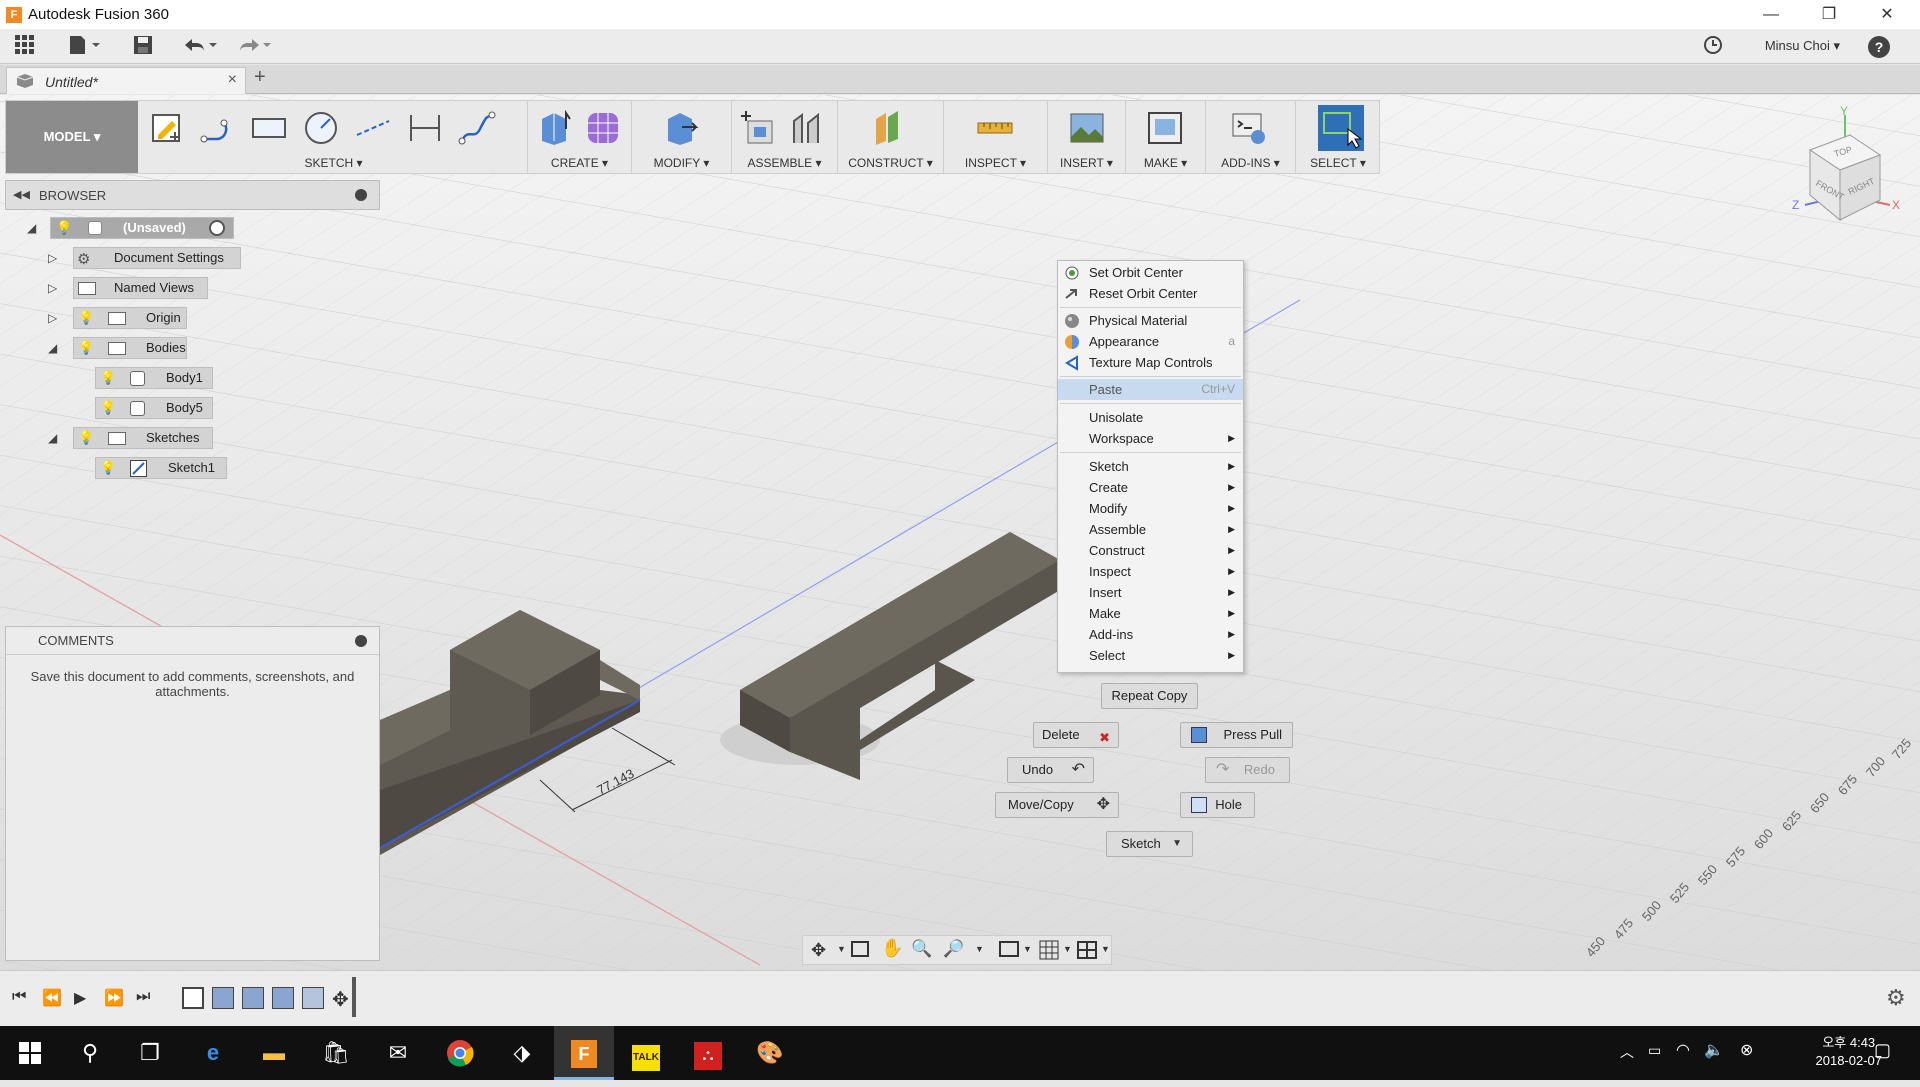 The height and width of the screenshot is (1087, 1920). What do you see at coordinates (1341, 128) in the screenshot?
I see `select-tool-icon` at bounding box center [1341, 128].